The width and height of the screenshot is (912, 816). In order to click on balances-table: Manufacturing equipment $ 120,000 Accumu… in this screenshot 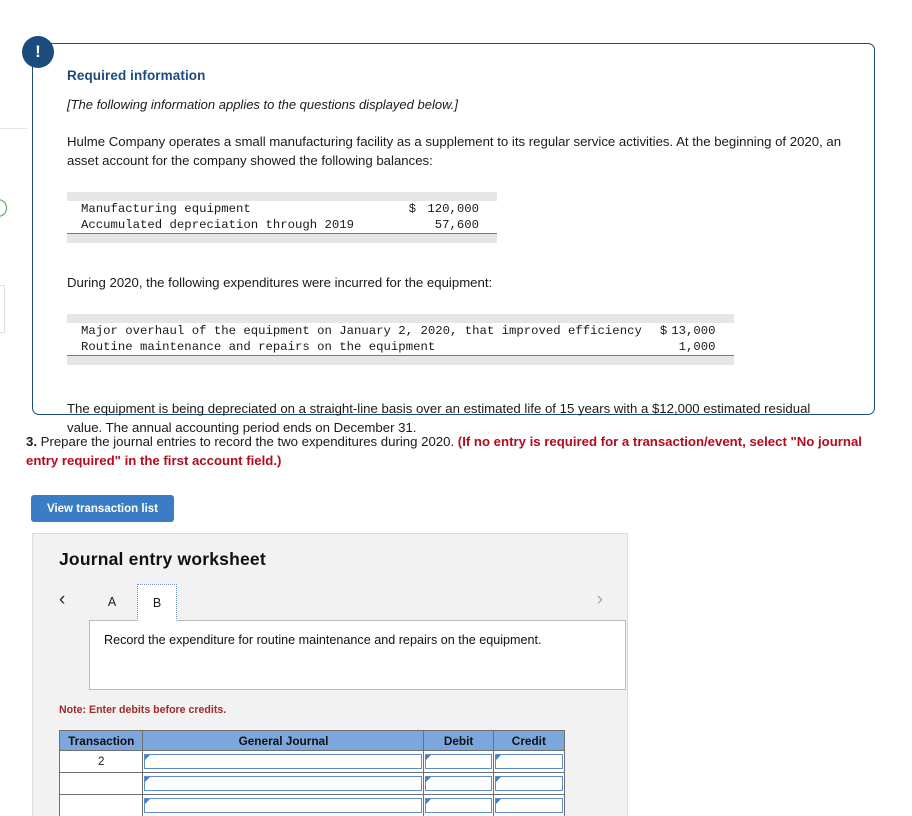, I will do `click(282, 217)`.